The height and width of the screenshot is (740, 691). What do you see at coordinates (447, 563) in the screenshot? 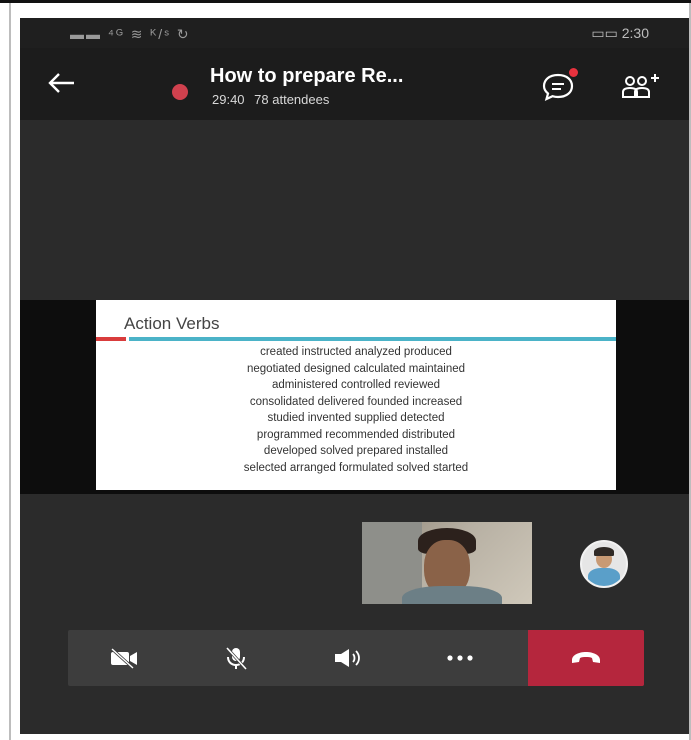
I see `participant-video-tile` at bounding box center [447, 563].